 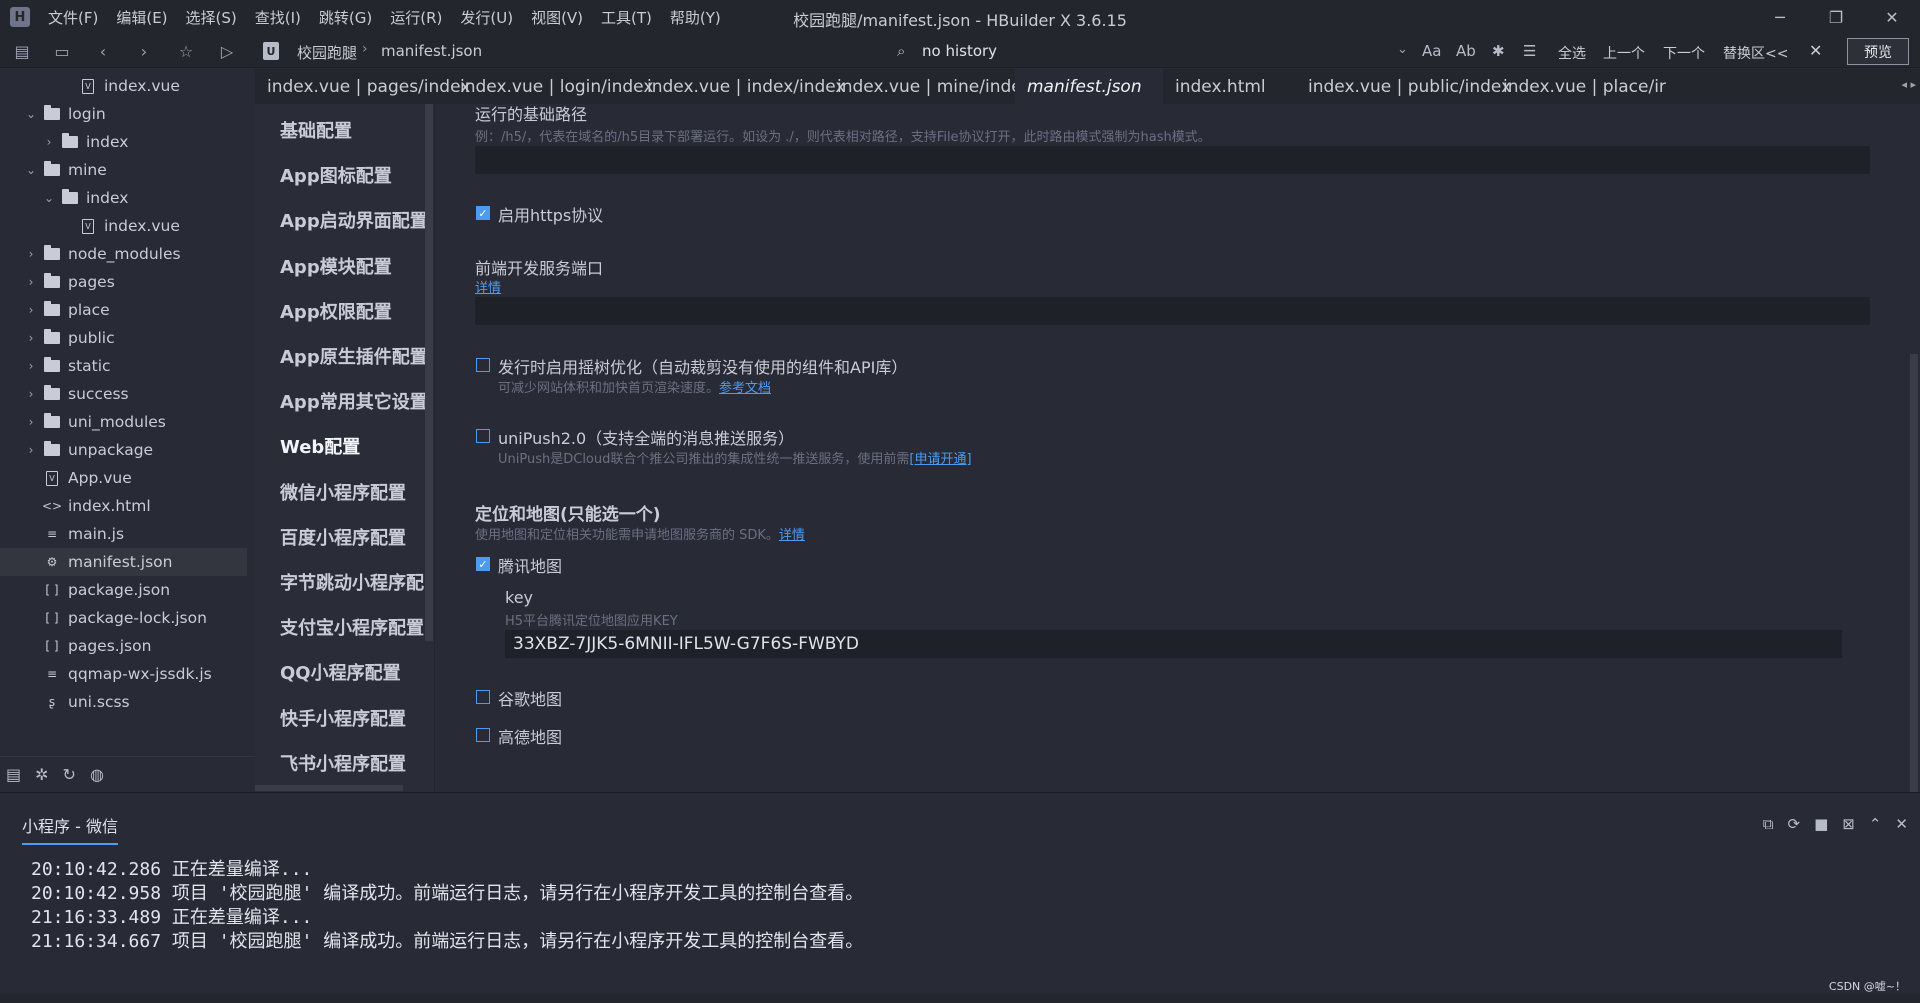 I want to click on menu-select: 选择(S), so click(x=211, y=17).